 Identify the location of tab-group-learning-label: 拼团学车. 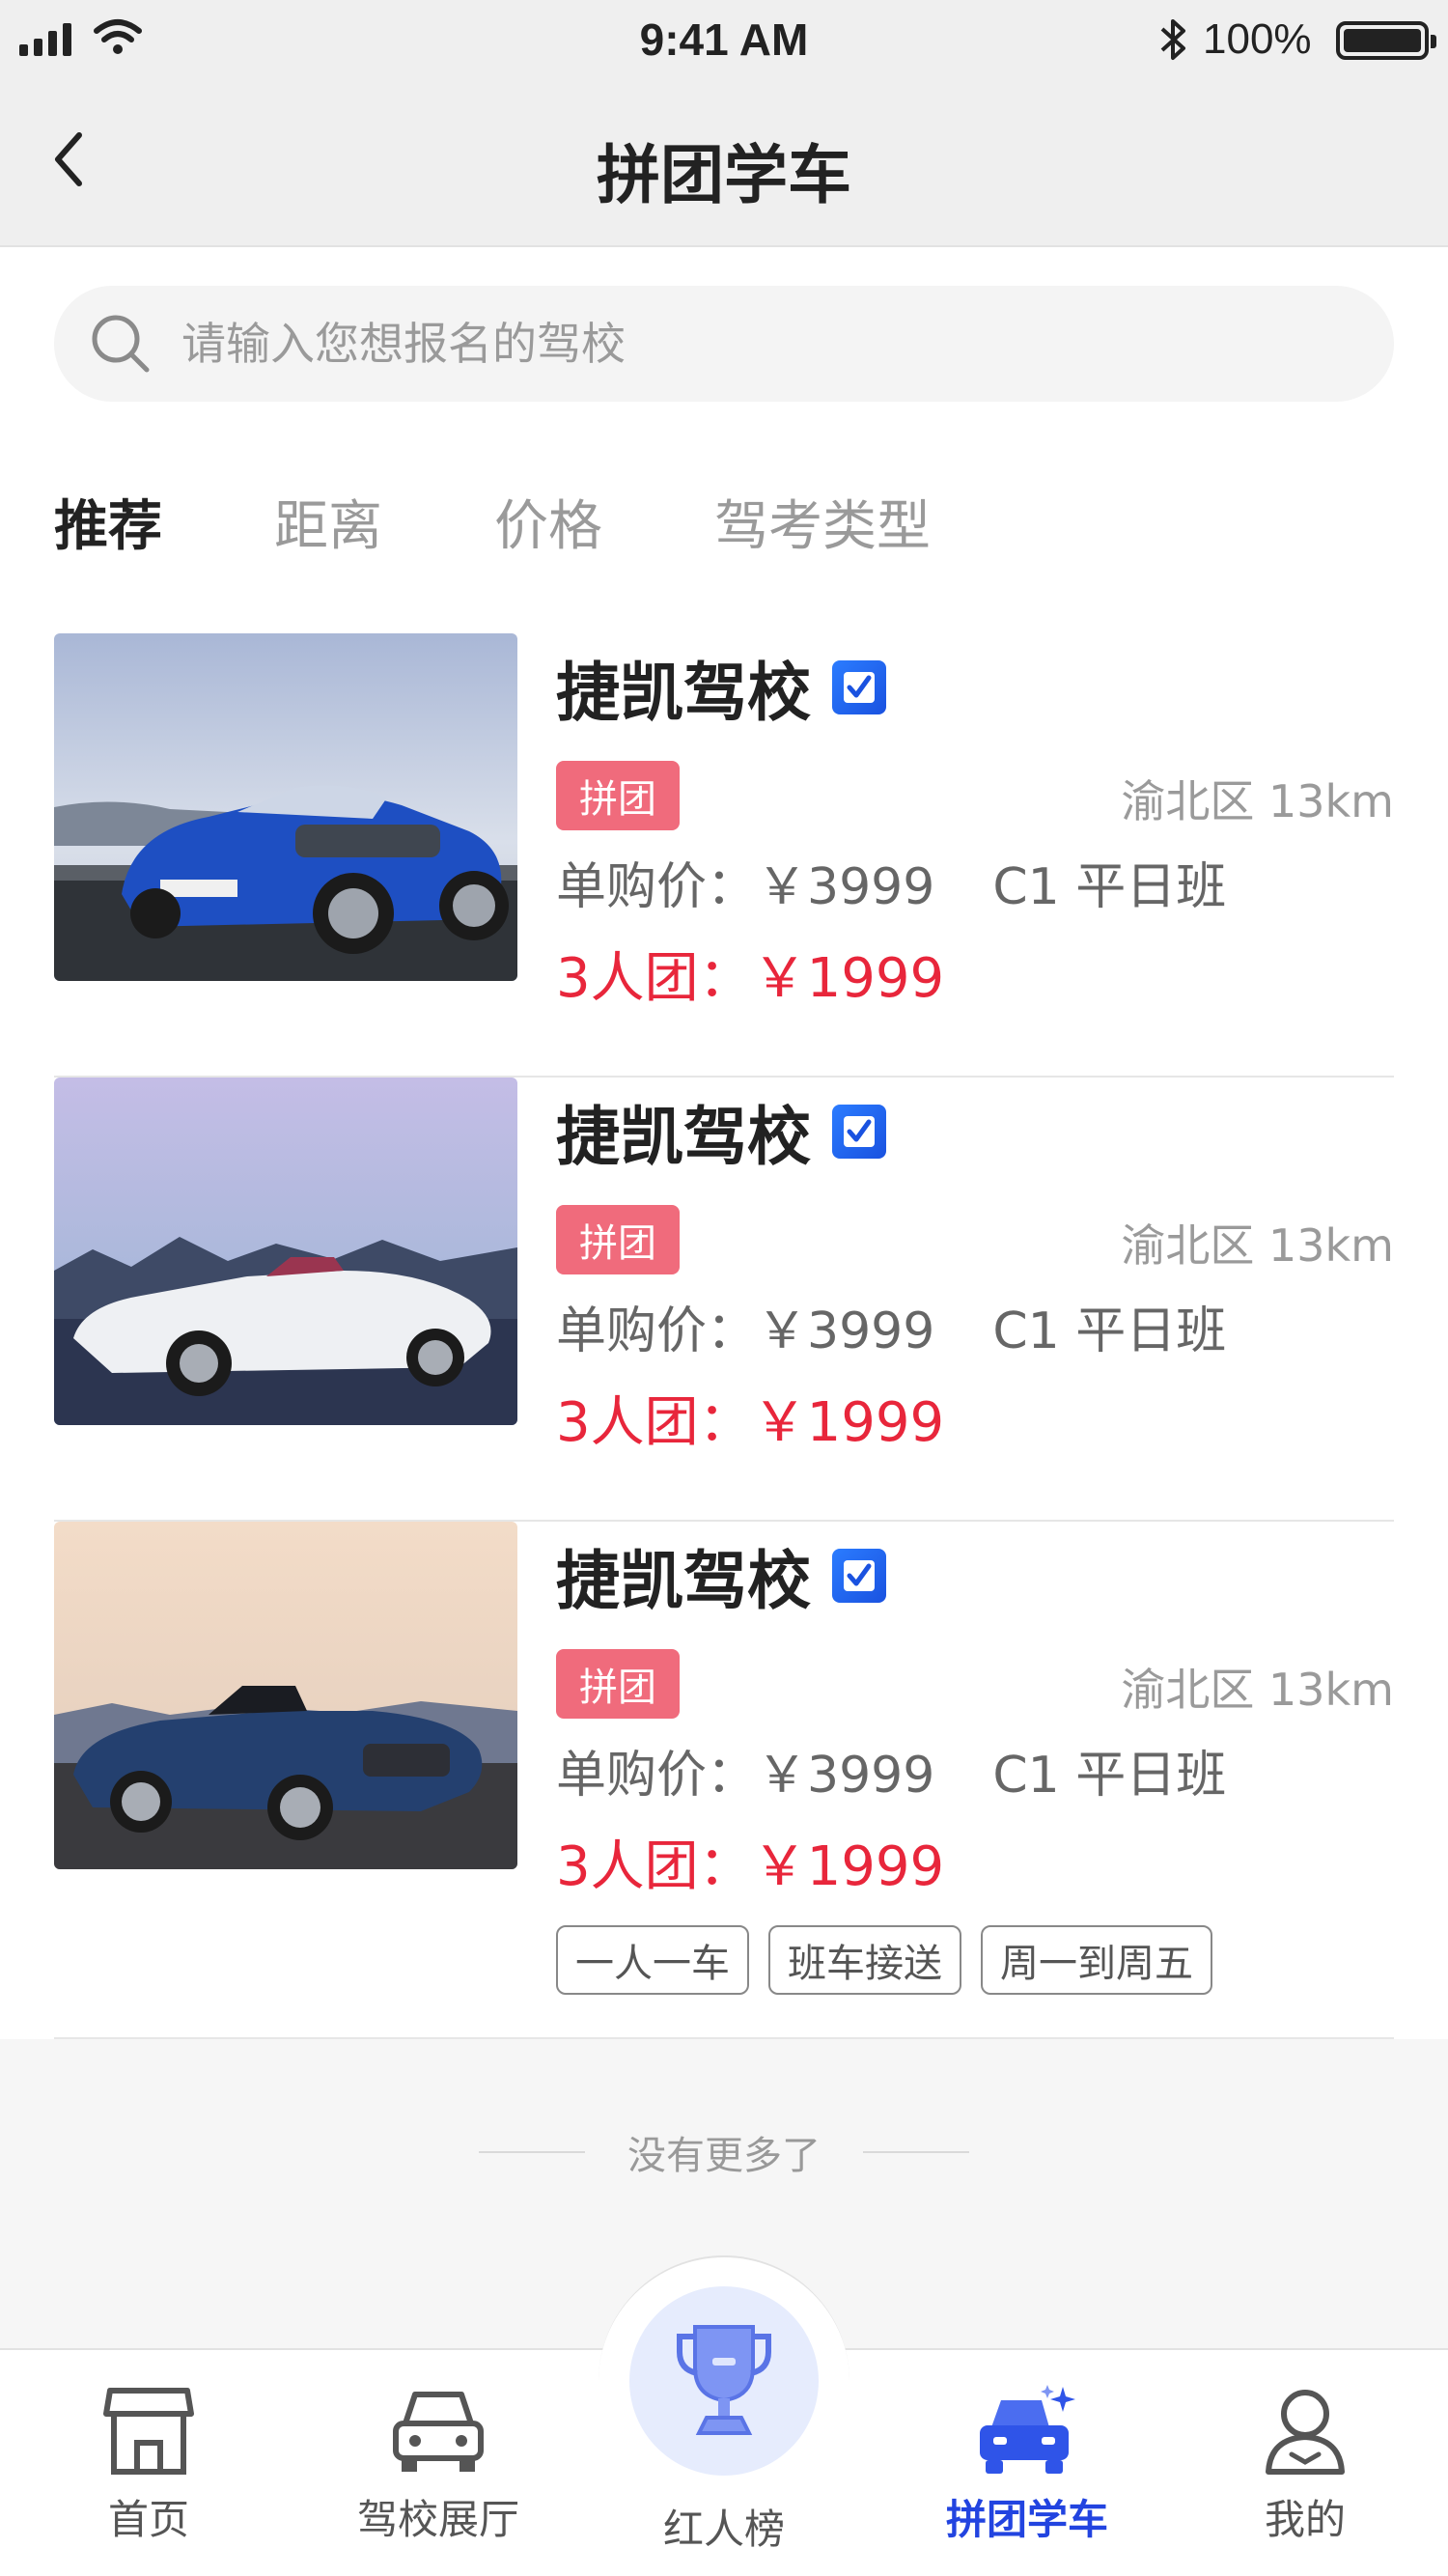
(1027, 2520).